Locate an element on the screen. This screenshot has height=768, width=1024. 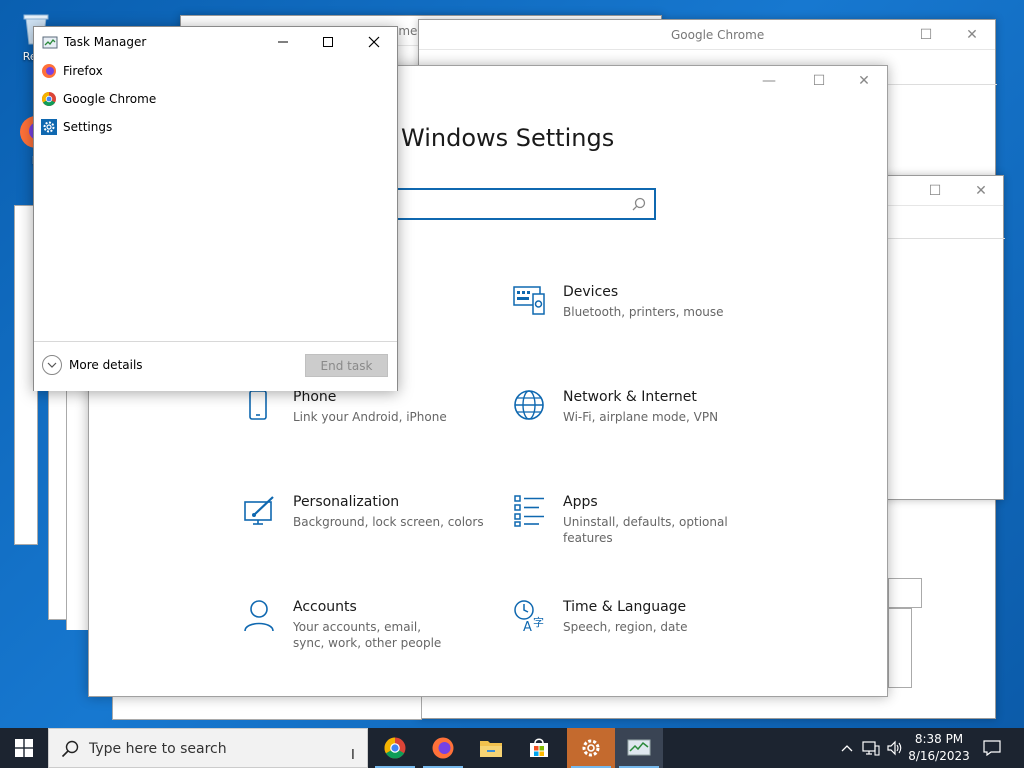
language-icon: A 字 is located at coordinates (529, 616).